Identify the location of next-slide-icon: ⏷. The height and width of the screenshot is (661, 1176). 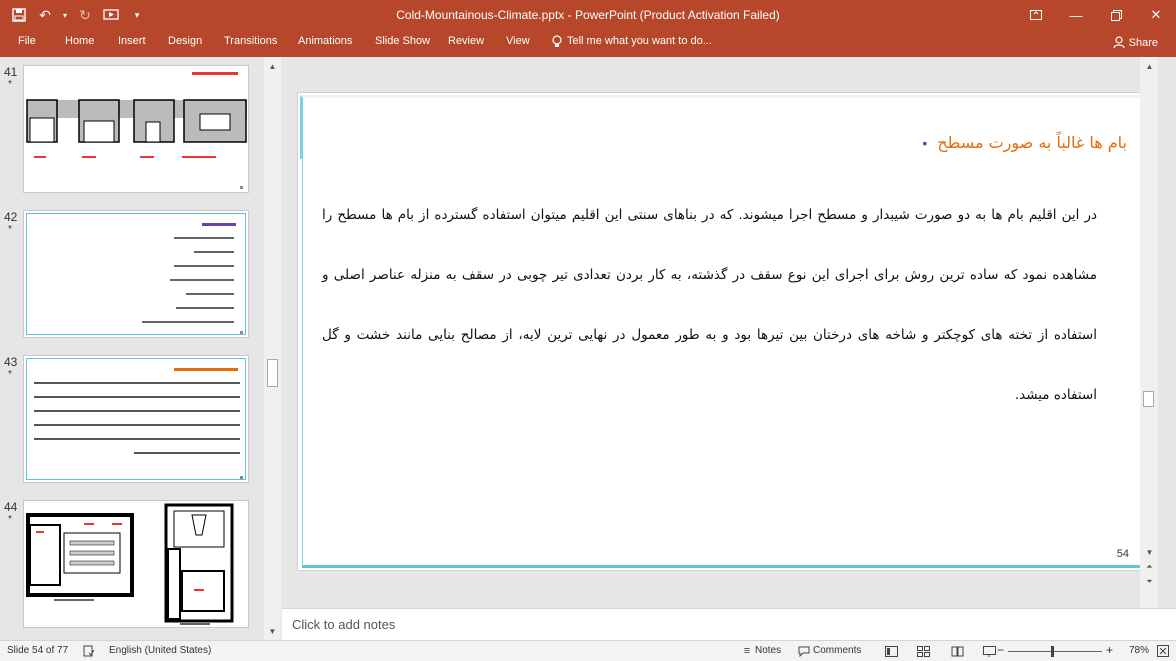
(1149, 582).